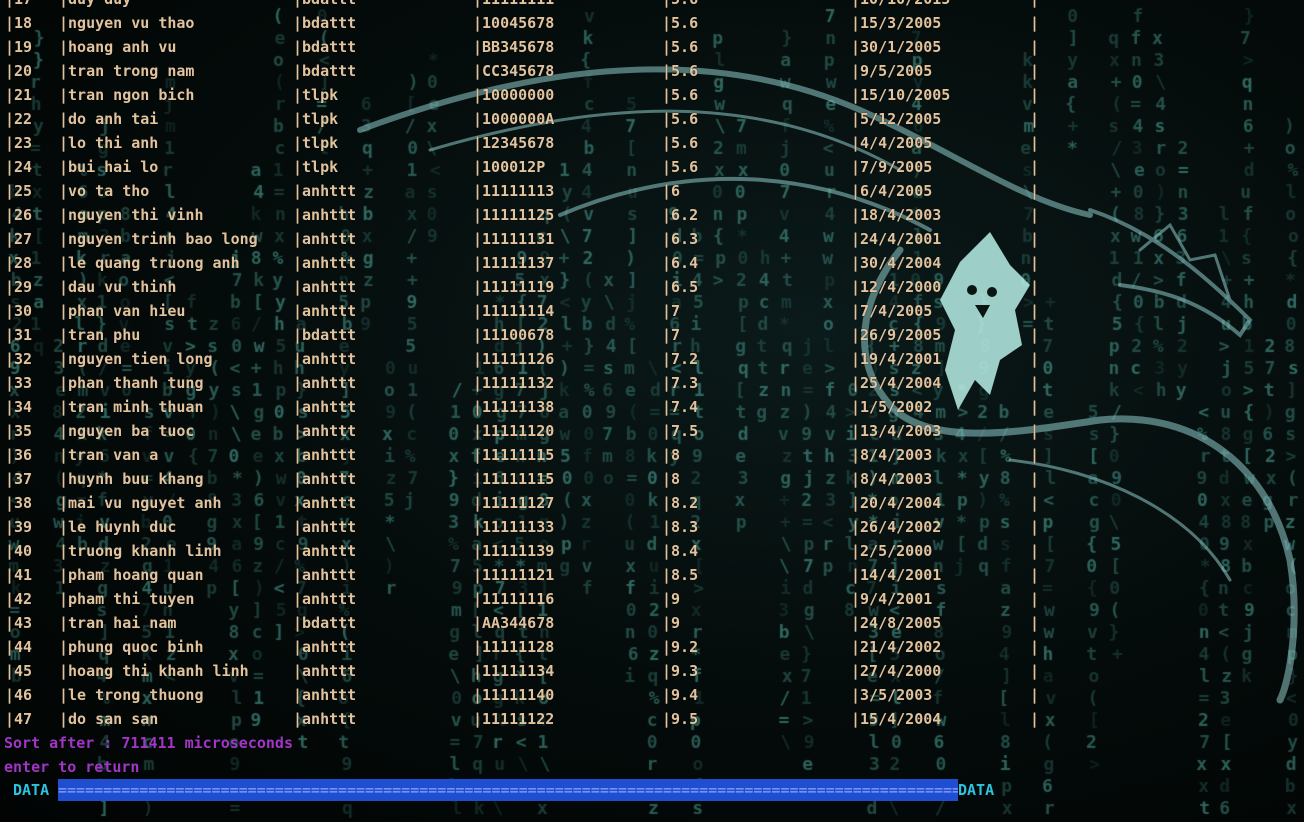 The width and height of the screenshot is (1304, 822). Describe the element at coordinates (892, 695) in the screenshot. I see `date-value: |3/5/2003` at that location.